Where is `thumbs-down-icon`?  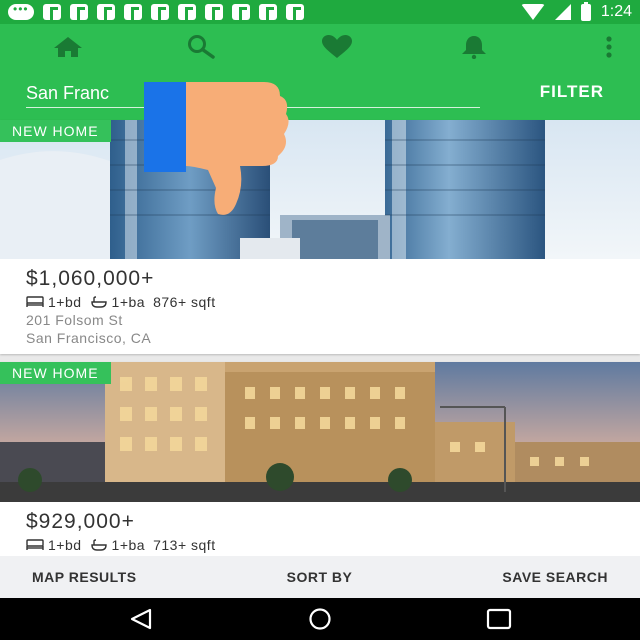
thumbs-down-icon is located at coordinates (218, 149).